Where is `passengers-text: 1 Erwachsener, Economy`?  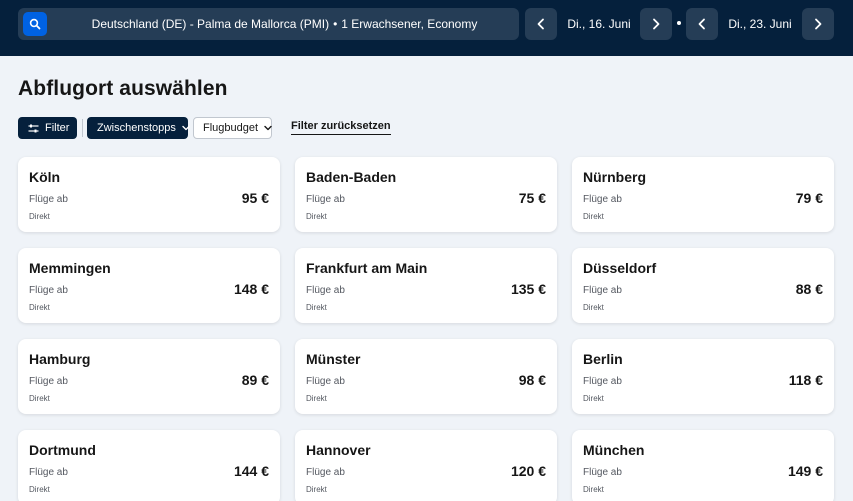 passengers-text: 1 Erwachsener, Economy is located at coordinates (409, 24).